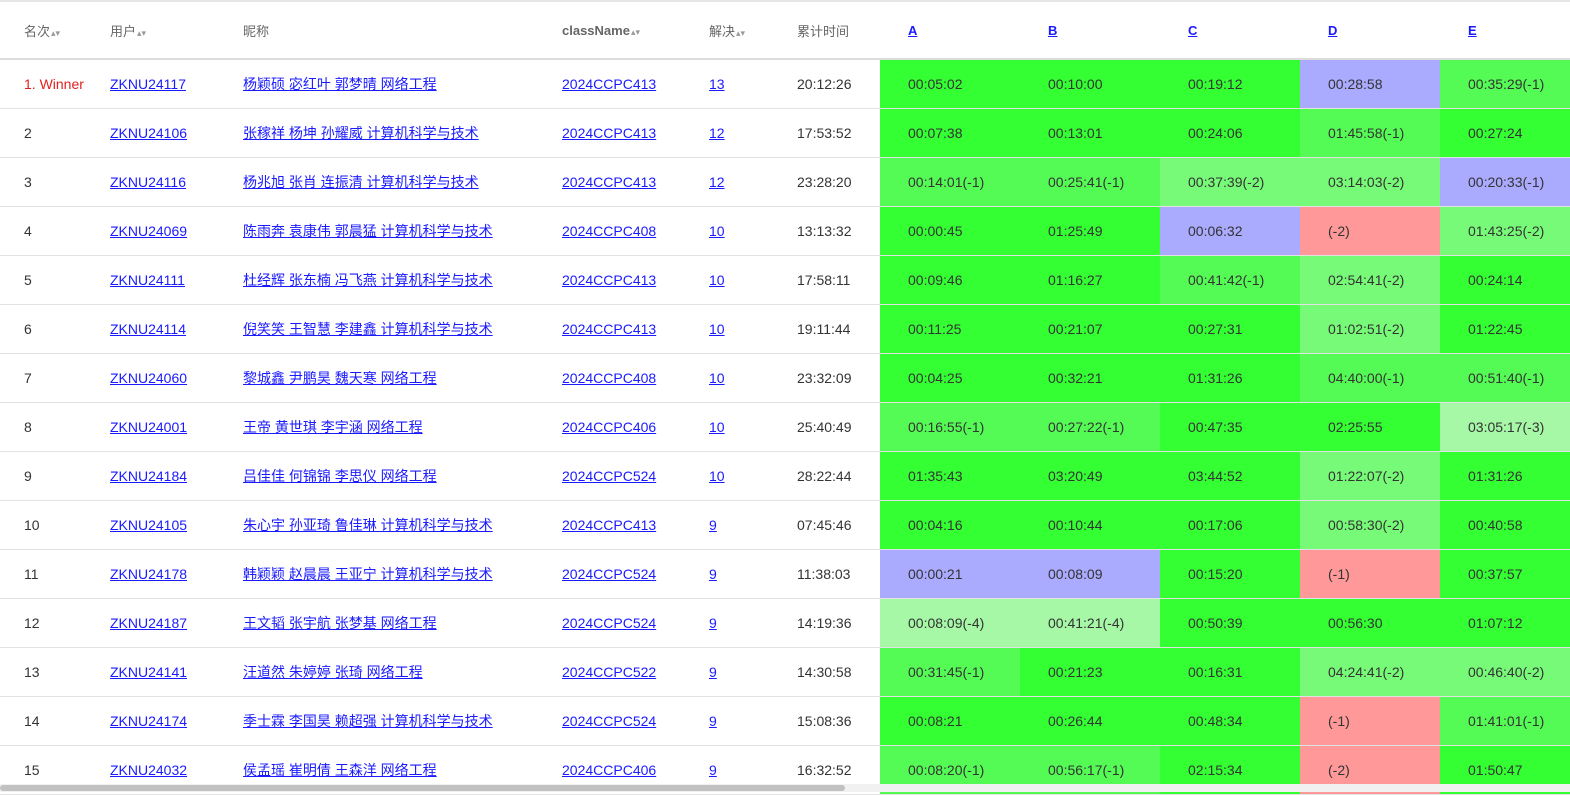 This screenshot has width=1570, height=795. I want to click on time-cell: 25:40:49, so click(826, 427).